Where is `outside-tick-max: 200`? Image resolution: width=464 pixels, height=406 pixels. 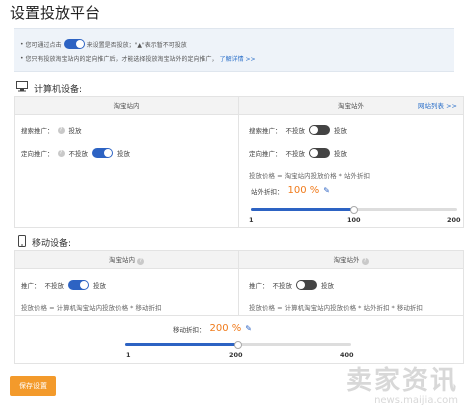 outside-tick-max: 200 is located at coordinates (454, 220).